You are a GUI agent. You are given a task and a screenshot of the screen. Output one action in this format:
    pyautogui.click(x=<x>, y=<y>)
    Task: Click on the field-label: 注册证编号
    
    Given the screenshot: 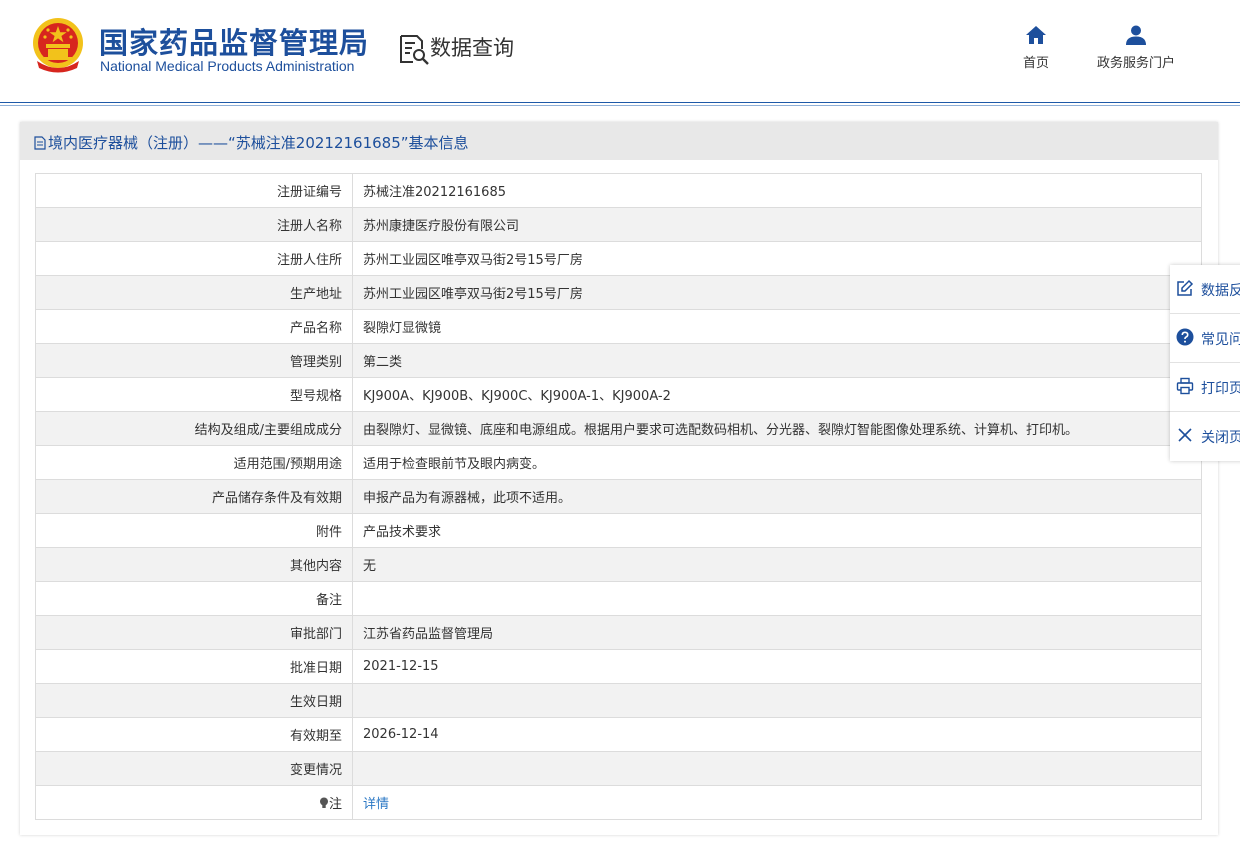 What is the action you would take?
    pyautogui.click(x=194, y=190)
    